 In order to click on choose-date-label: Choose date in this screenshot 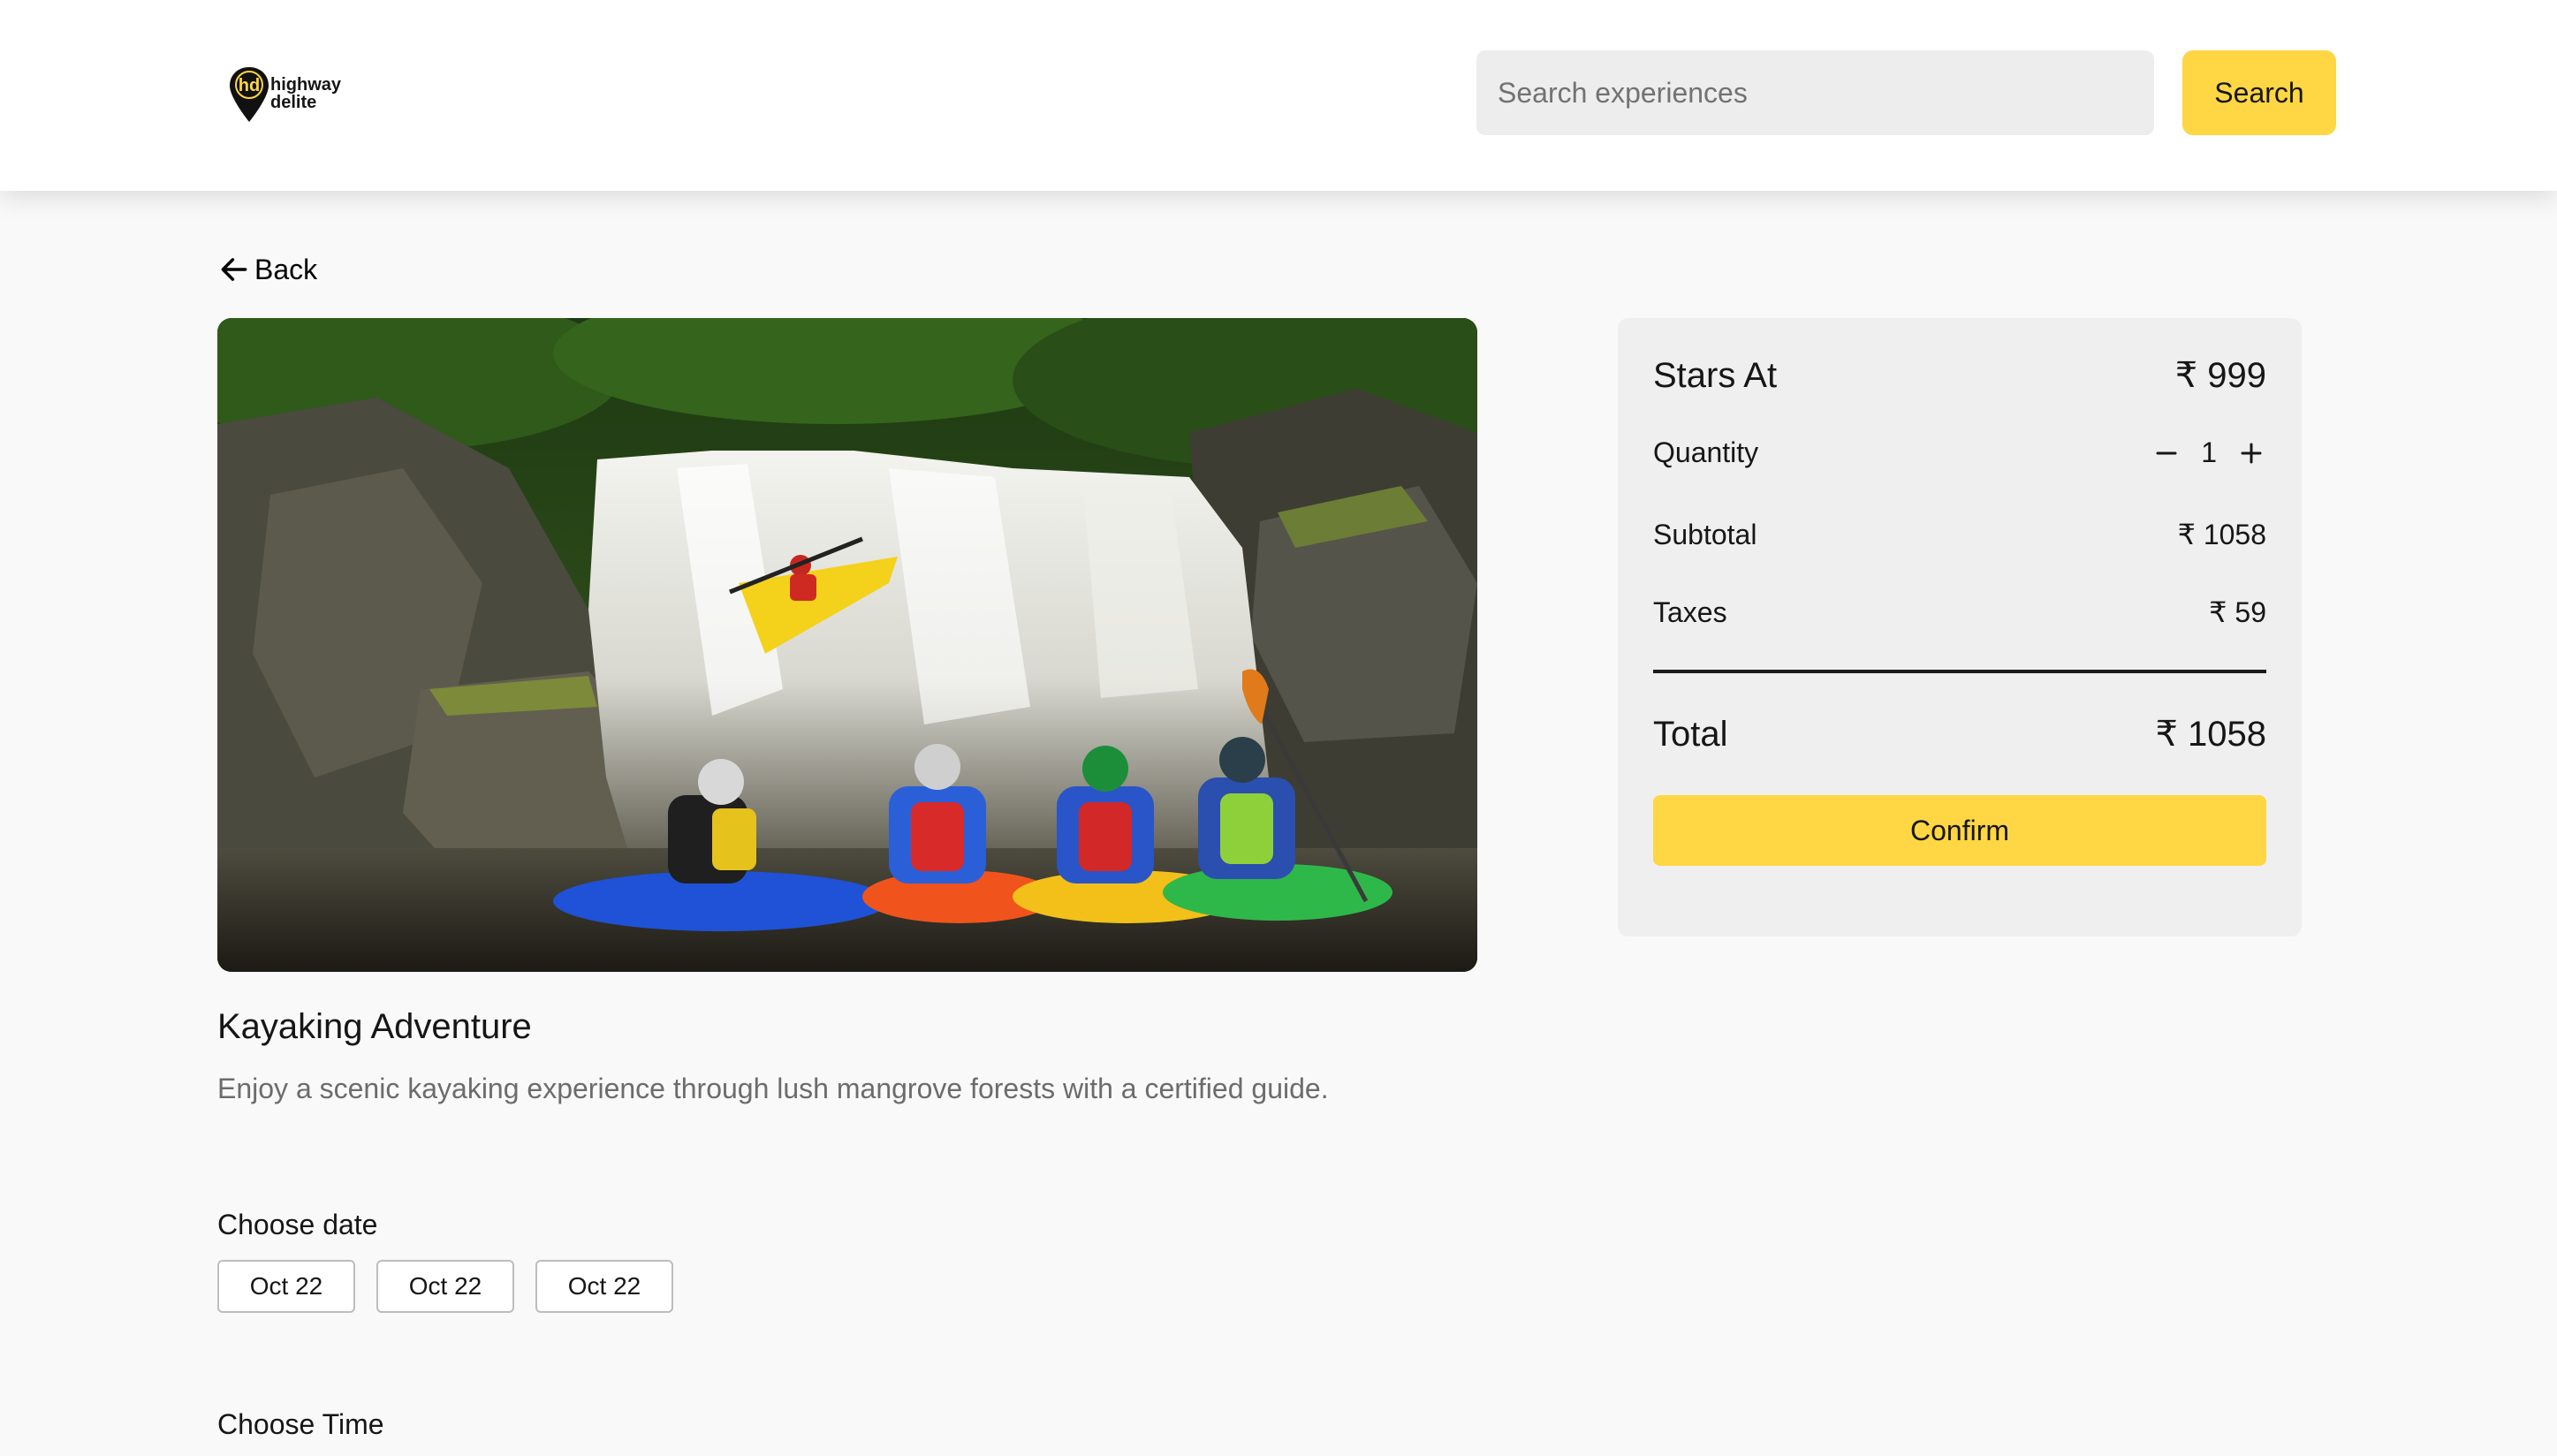, I will do `click(297, 1224)`.